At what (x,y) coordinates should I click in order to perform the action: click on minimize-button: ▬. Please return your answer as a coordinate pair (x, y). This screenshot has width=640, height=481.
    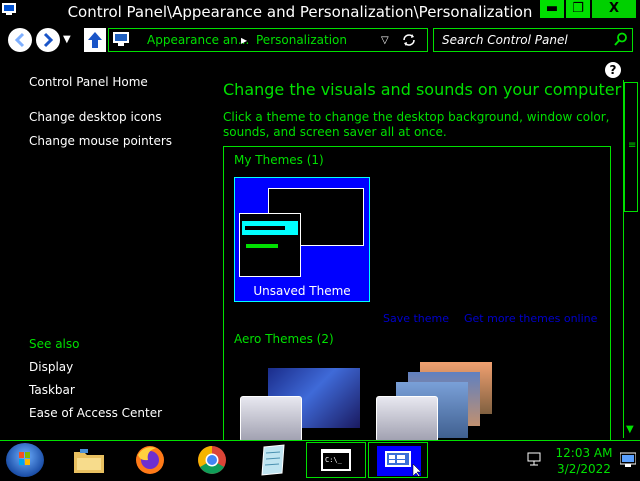
    Looking at the image, I should click on (552, 9).